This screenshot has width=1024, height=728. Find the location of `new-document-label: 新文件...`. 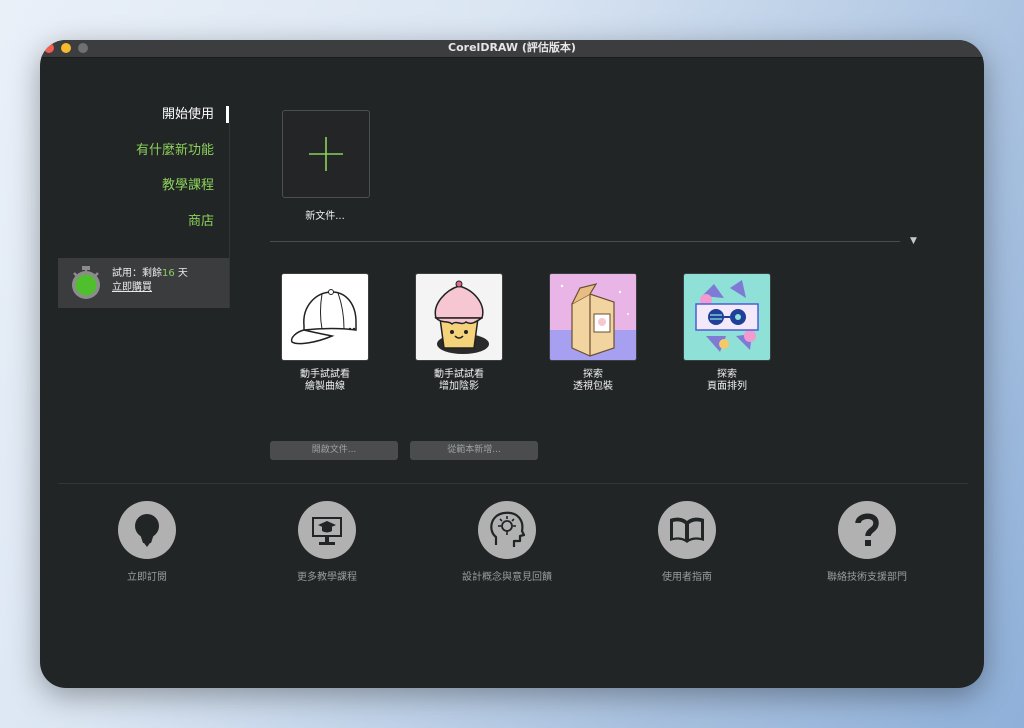

new-document-label: 新文件... is located at coordinates (325, 216).